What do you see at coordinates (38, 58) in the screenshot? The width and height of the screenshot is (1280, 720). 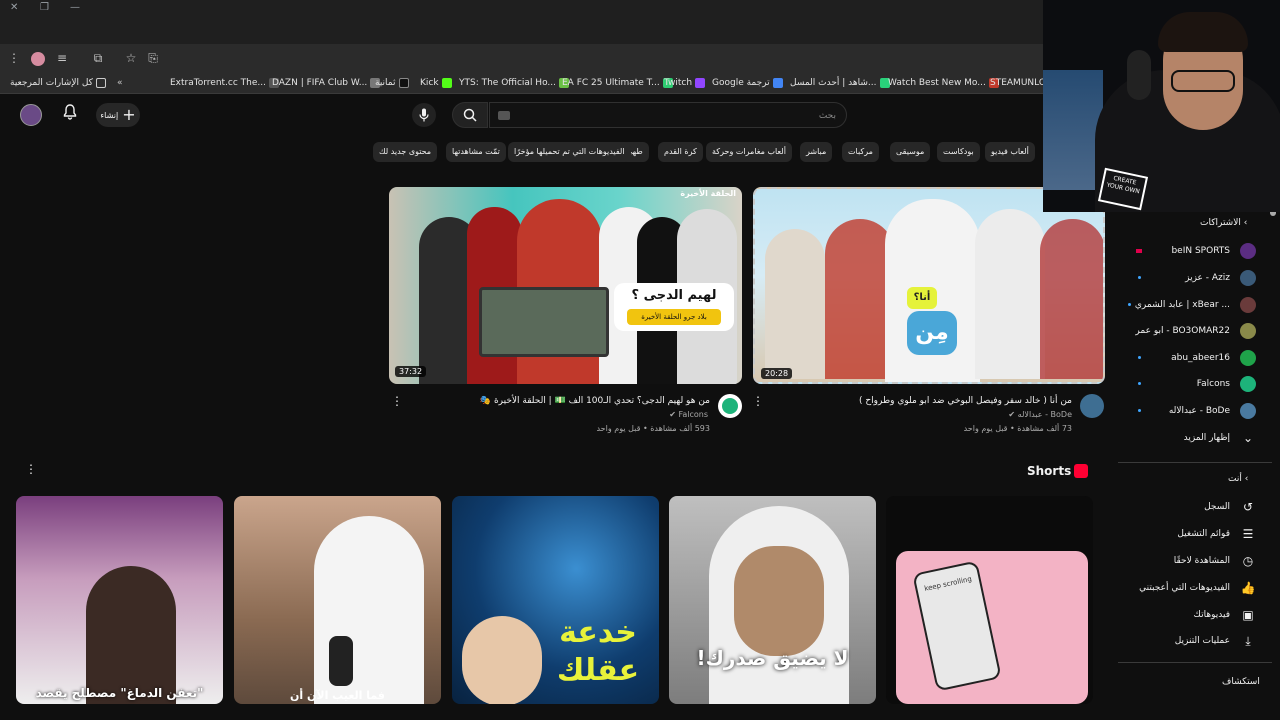 I see `profile-avatar-icon` at bounding box center [38, 58].